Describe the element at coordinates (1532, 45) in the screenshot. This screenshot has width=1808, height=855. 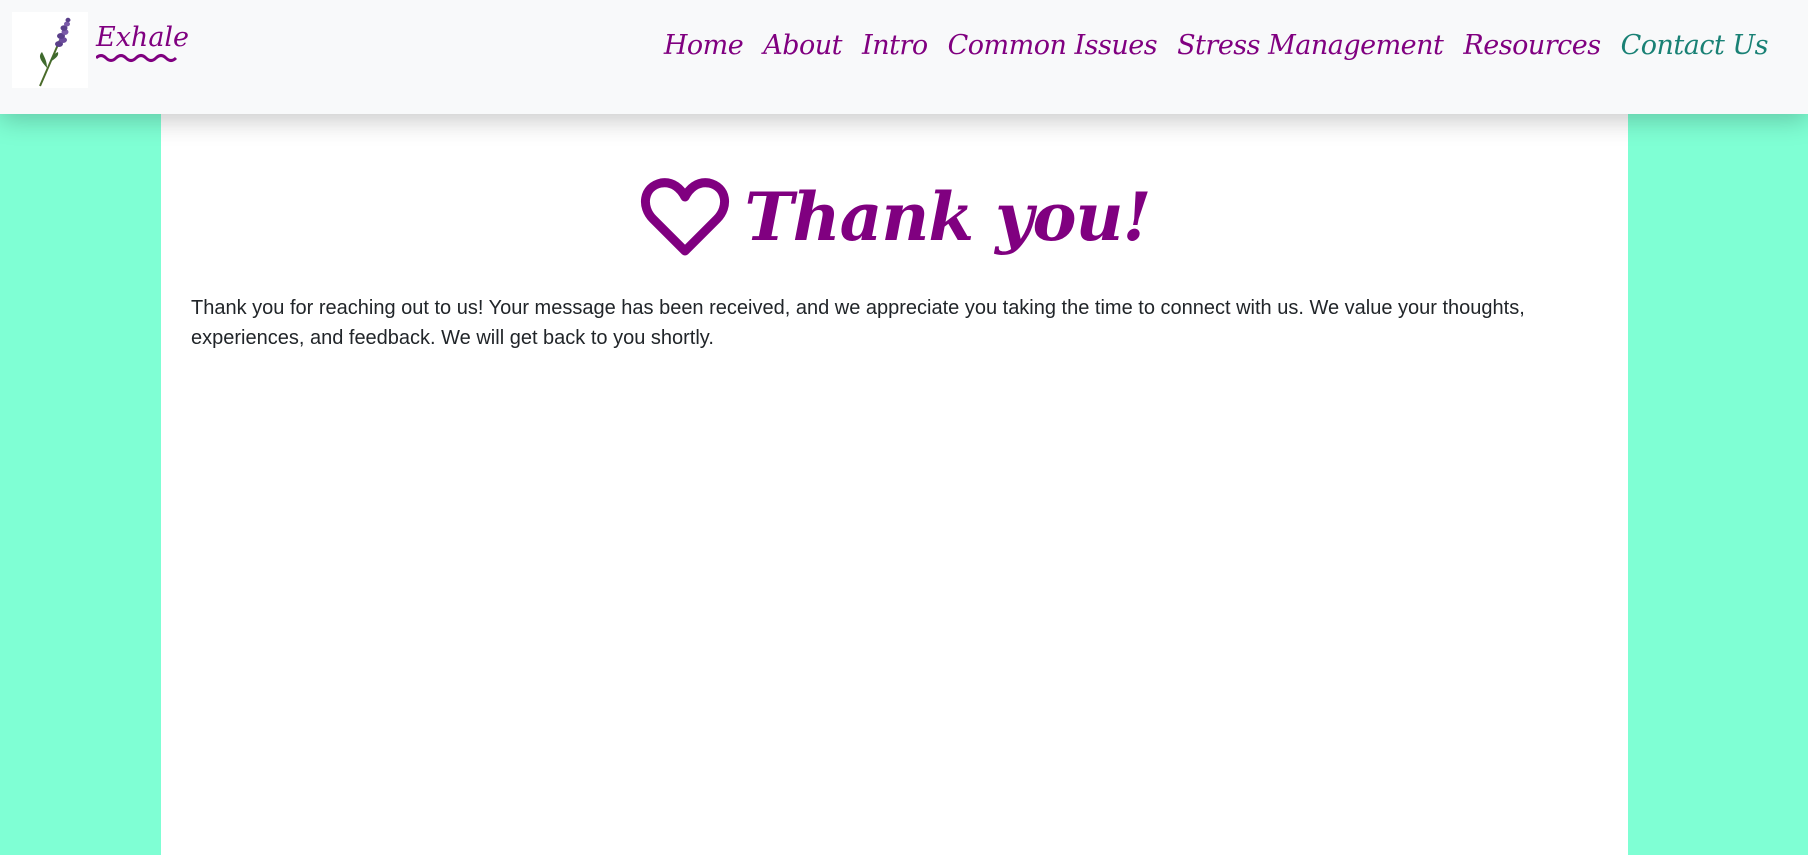
I see `nav-link-resources: Resources` at that location.